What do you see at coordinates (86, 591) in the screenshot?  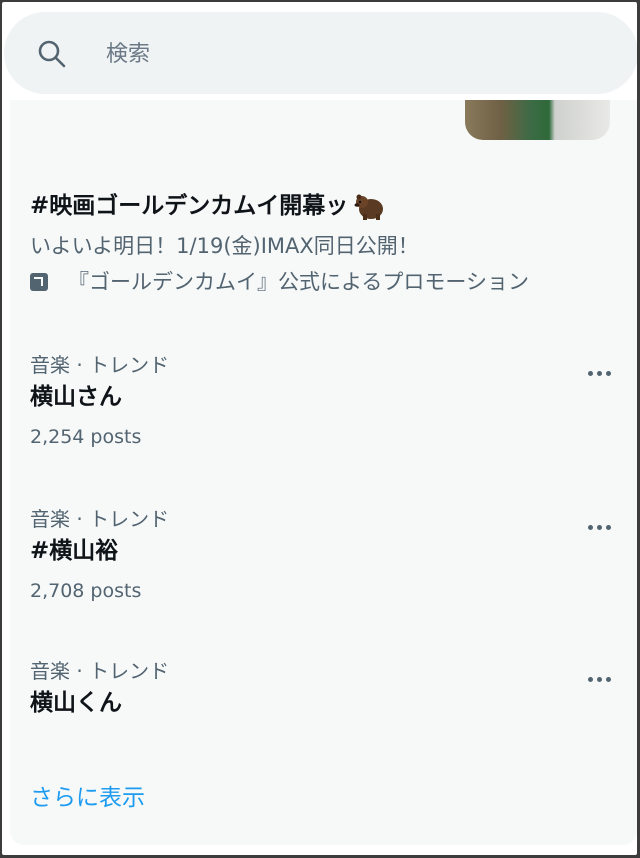 I see `trend-post-count: 2,708 posts` at bounding box center [86, 591].